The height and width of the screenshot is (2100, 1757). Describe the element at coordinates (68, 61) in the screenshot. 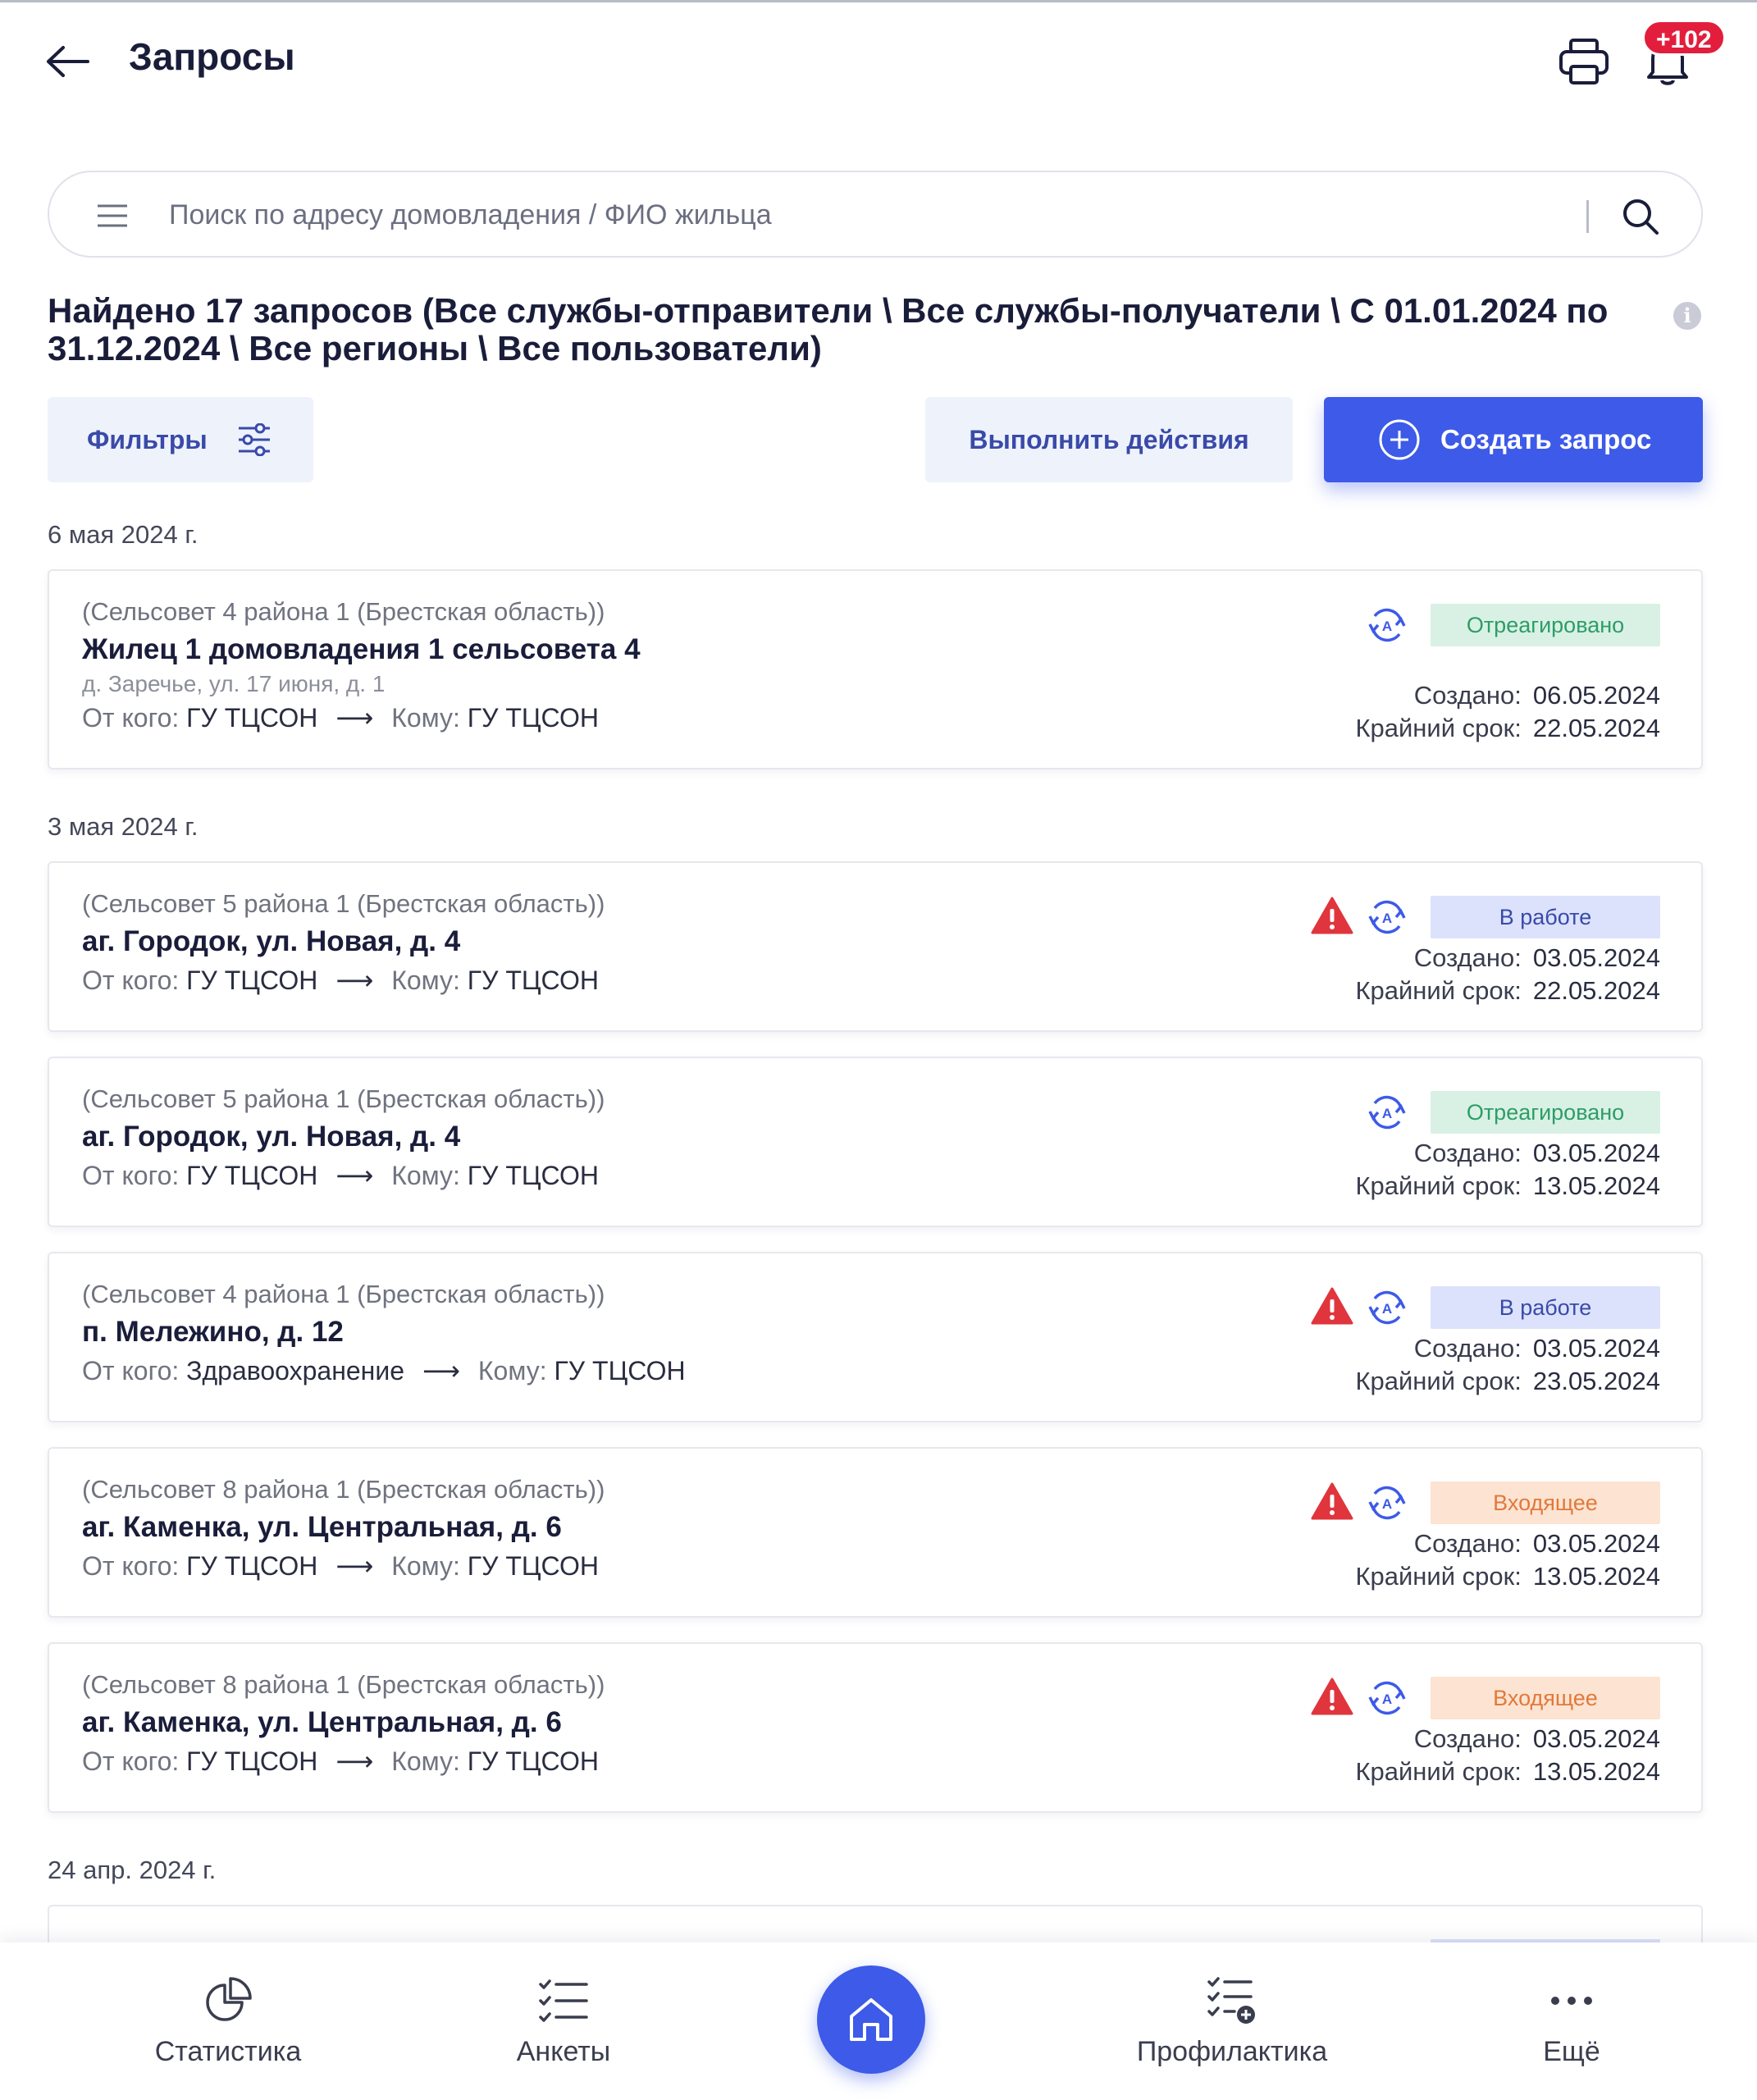

I see `back-button` at that location.